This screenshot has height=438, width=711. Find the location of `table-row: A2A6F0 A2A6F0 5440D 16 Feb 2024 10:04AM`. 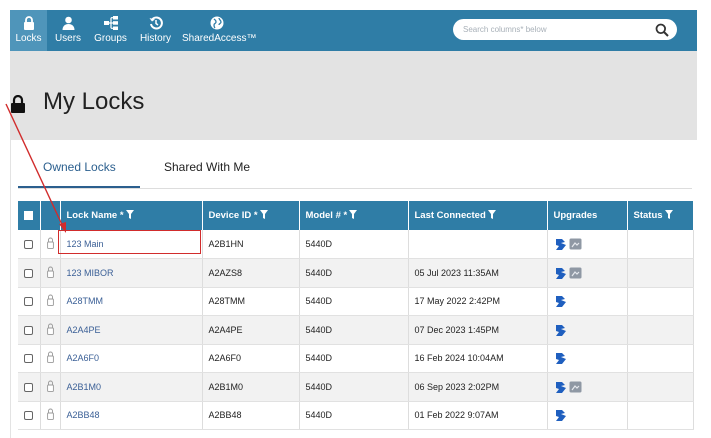

table-row: A2A6F0 A2A6F0 5440D 16 Feb 2024 10:04AM is located at coordinates (356, 358).